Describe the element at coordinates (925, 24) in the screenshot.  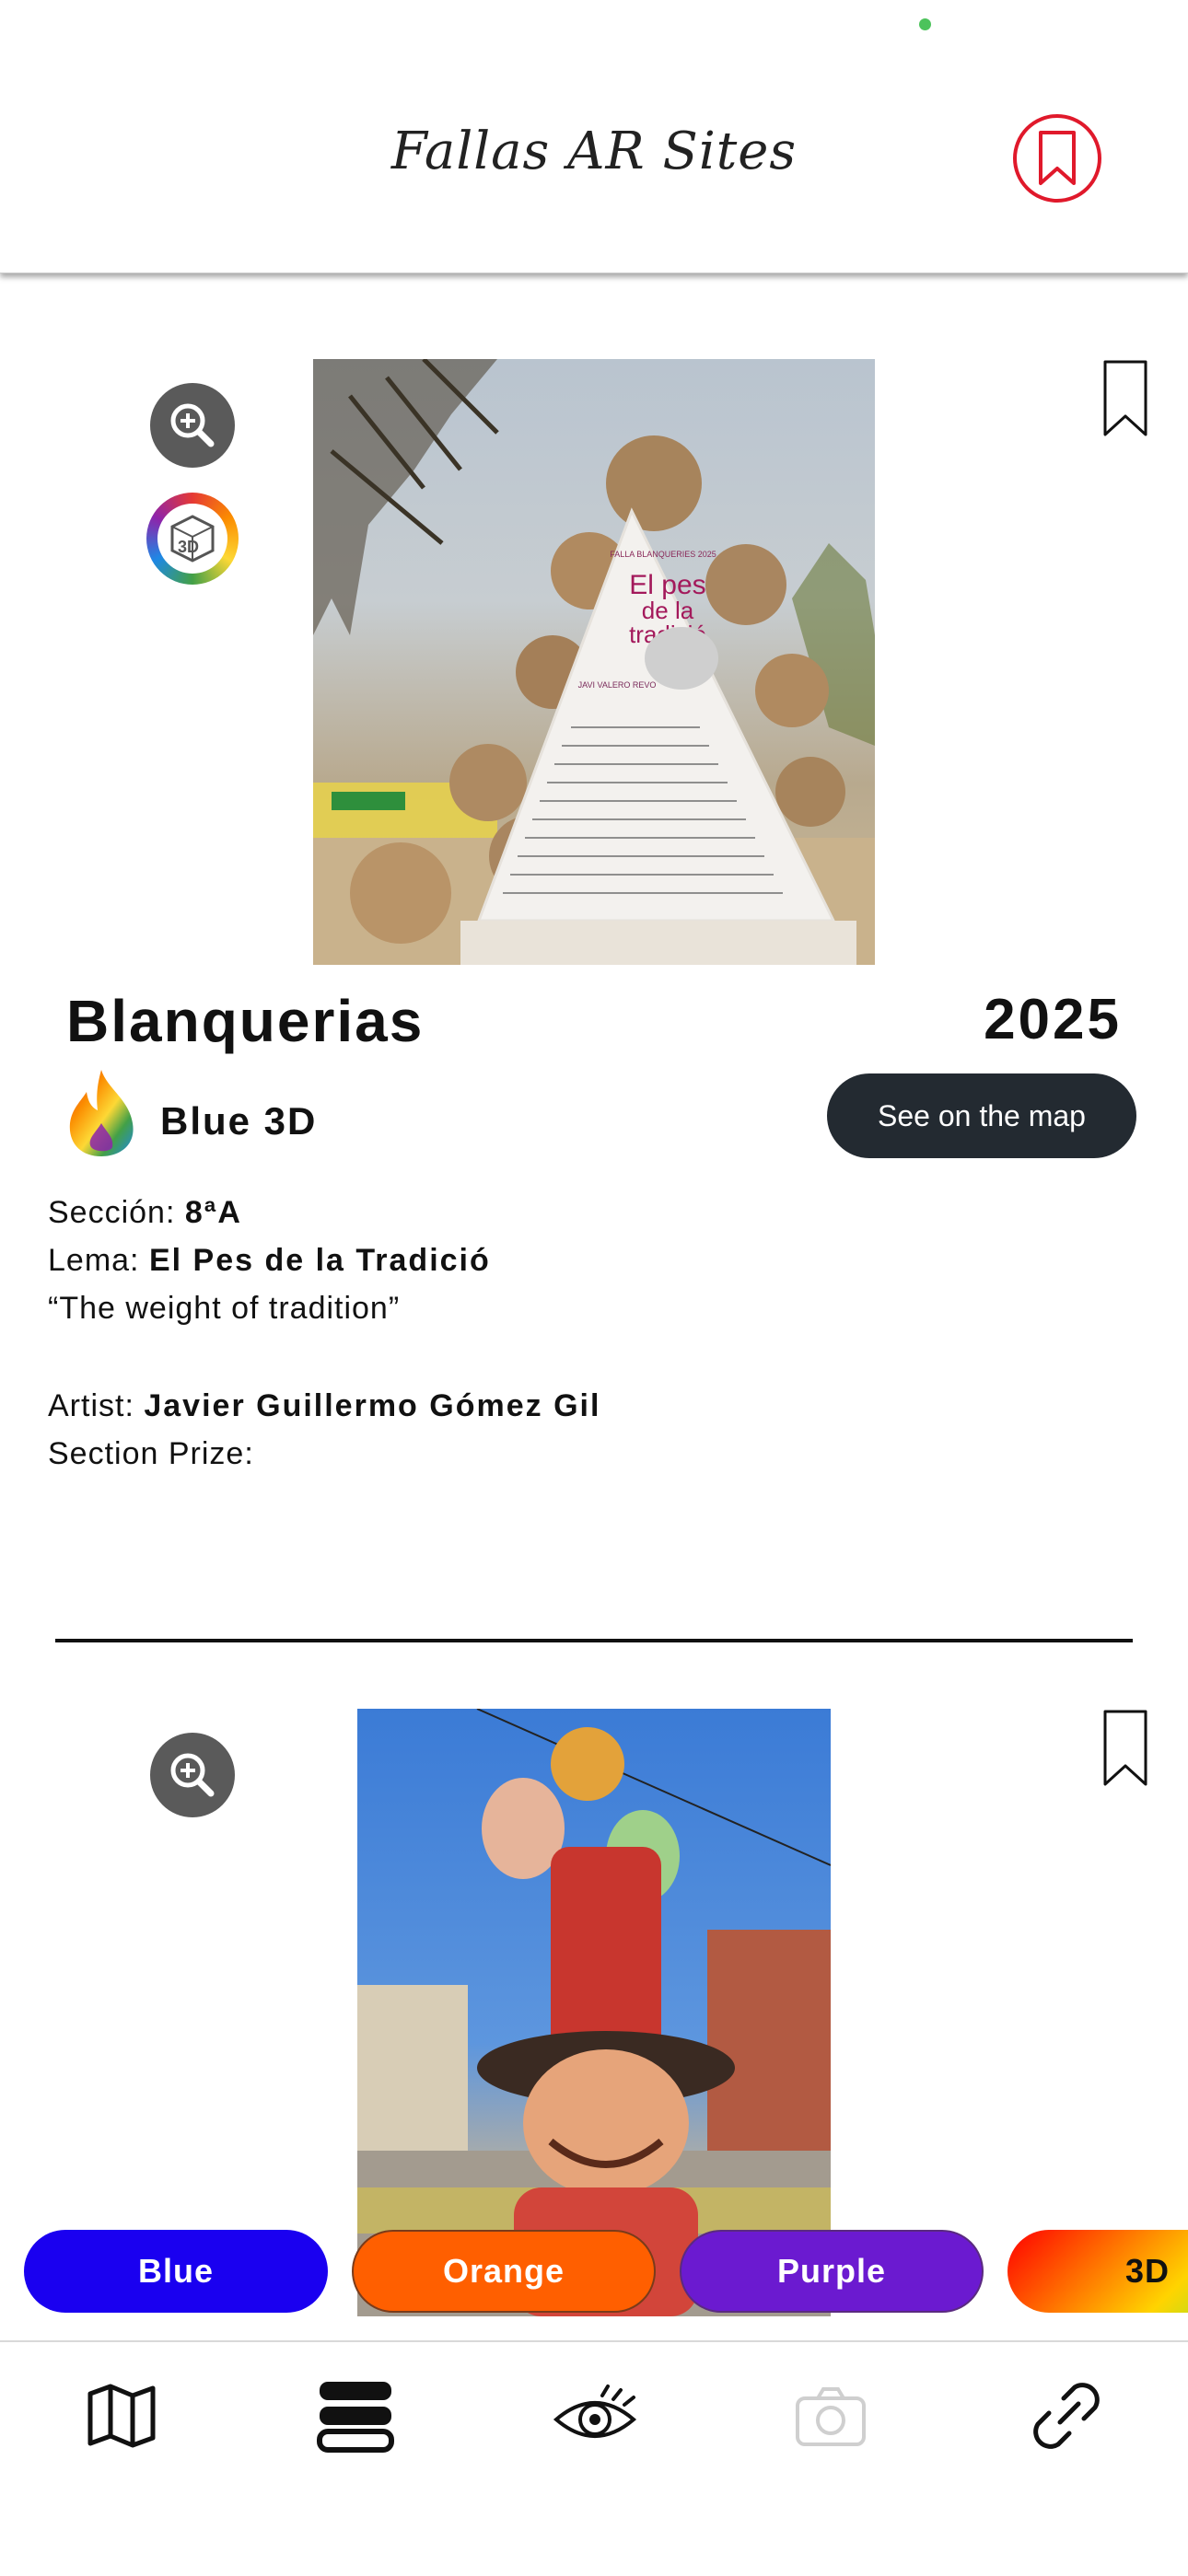
I see `status-indicator` at that location.